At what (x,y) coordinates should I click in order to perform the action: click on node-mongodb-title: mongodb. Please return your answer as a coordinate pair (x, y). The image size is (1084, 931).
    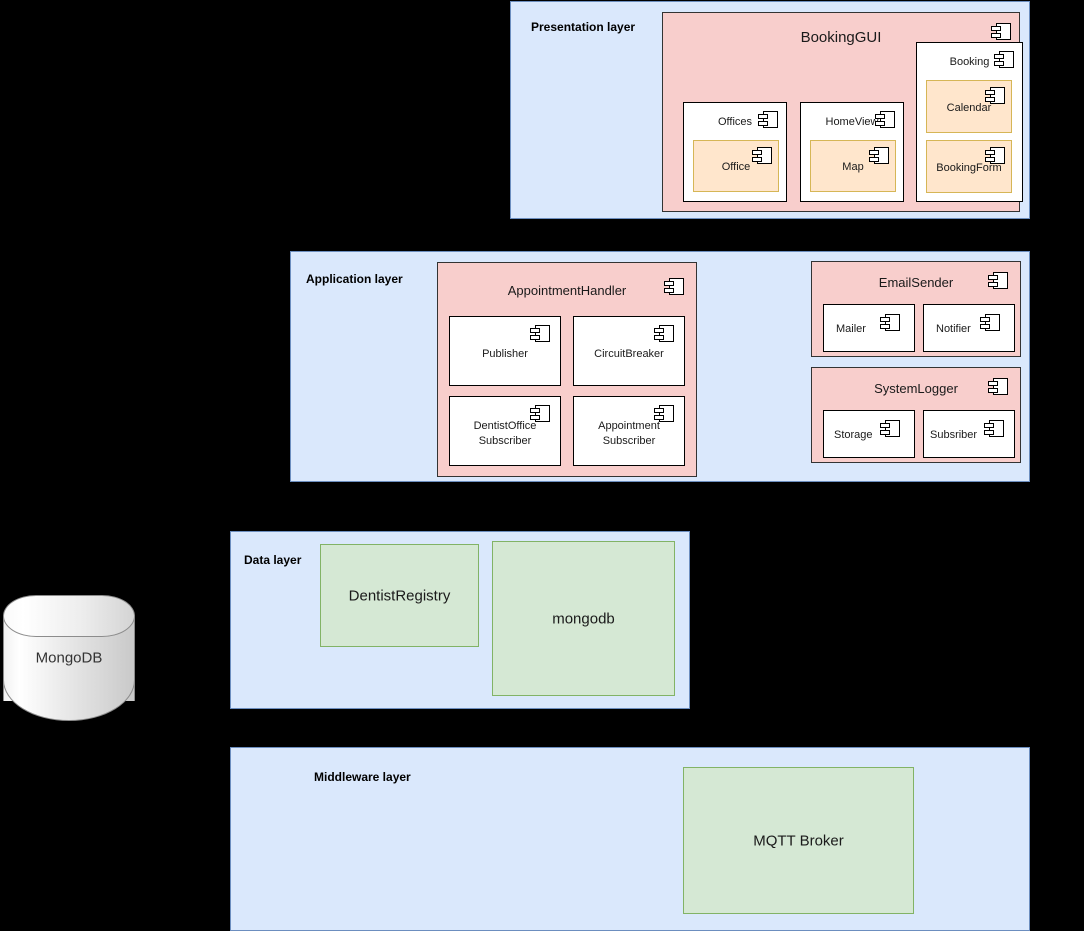
    Looking at the image, I should click on (583, 618).